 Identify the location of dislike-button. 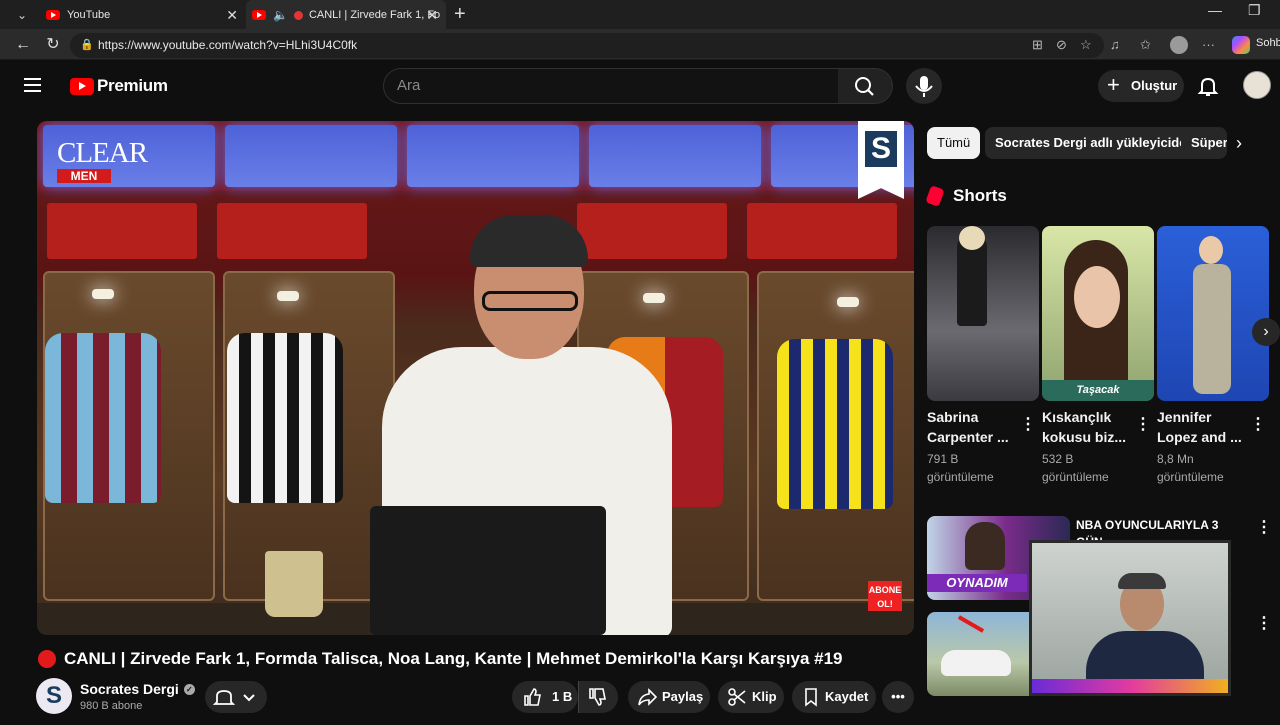
(598, 697).